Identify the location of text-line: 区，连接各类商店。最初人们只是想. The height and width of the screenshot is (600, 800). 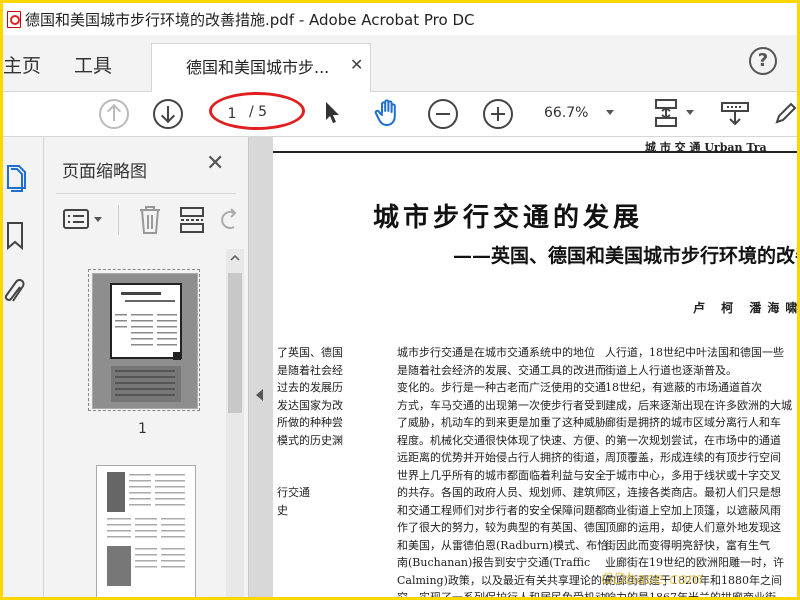
(693, 492).